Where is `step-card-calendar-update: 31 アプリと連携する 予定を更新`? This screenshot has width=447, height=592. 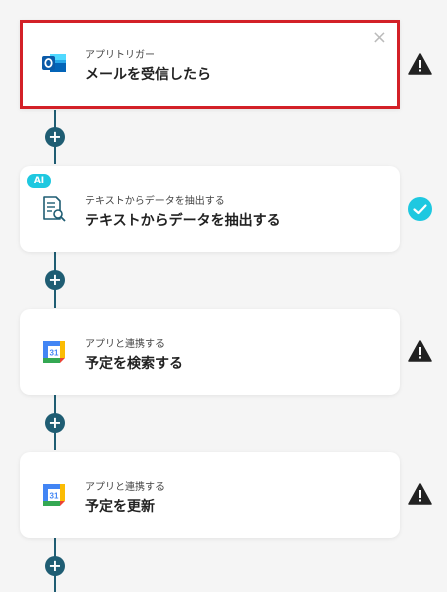 step-card-calendar-update: 31 アプリと連携する 予定を更新 is located at coordinates (210, 495).